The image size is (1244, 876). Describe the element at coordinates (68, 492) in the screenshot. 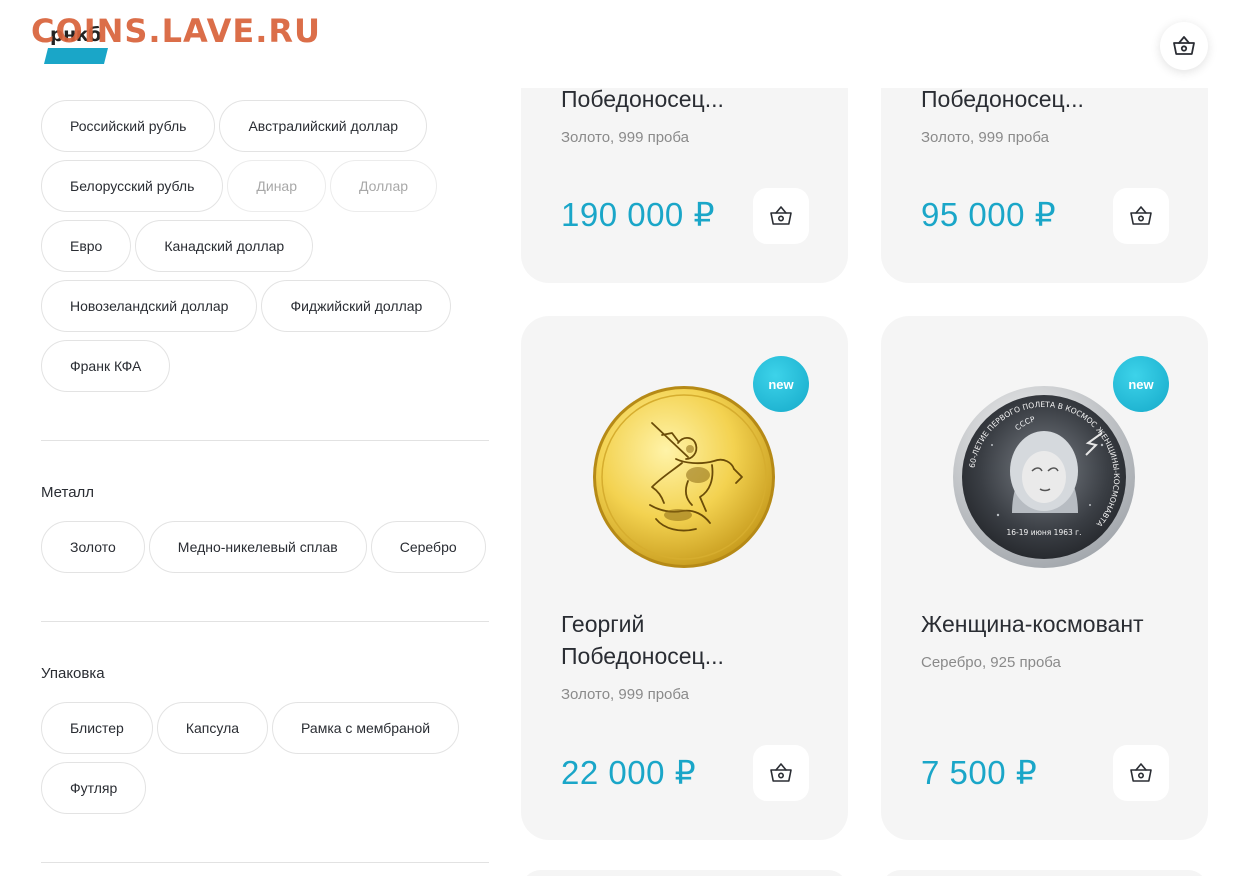

I see `metal-filter-title: Металл` at that location.